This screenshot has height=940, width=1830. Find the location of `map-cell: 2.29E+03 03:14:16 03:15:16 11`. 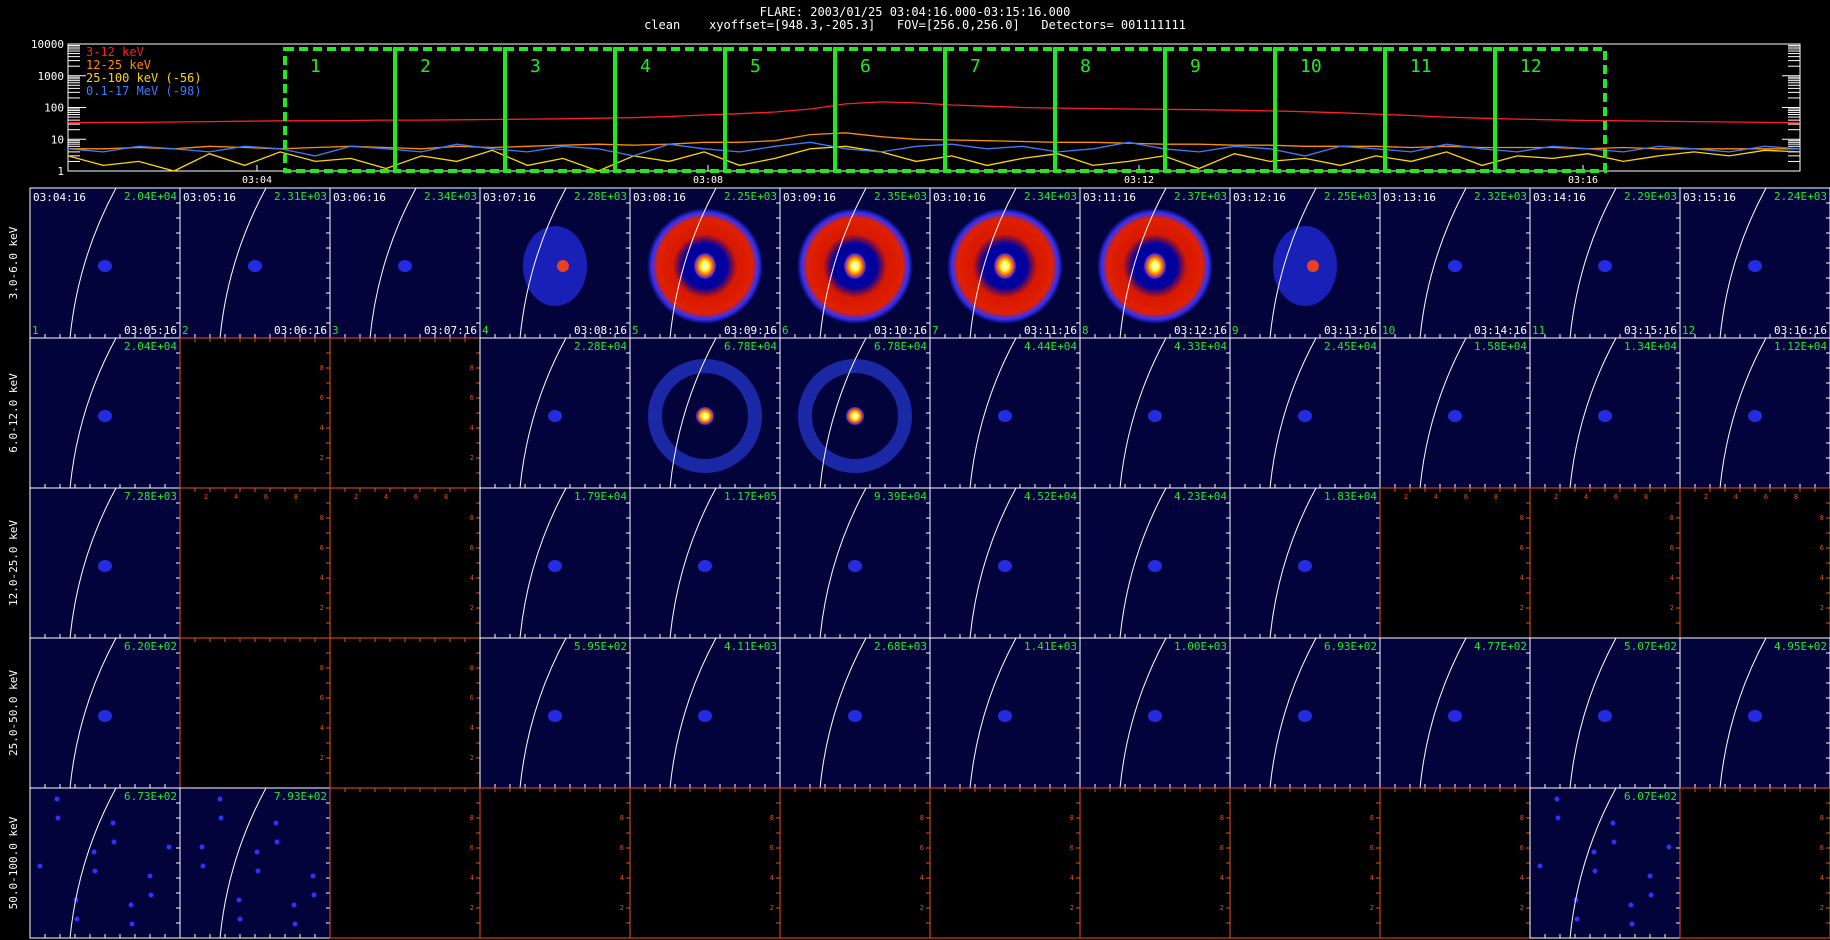

map-cell: 2.29E+03 03:14:16 03:15:16 11 is located at coordinates (1605, 263).